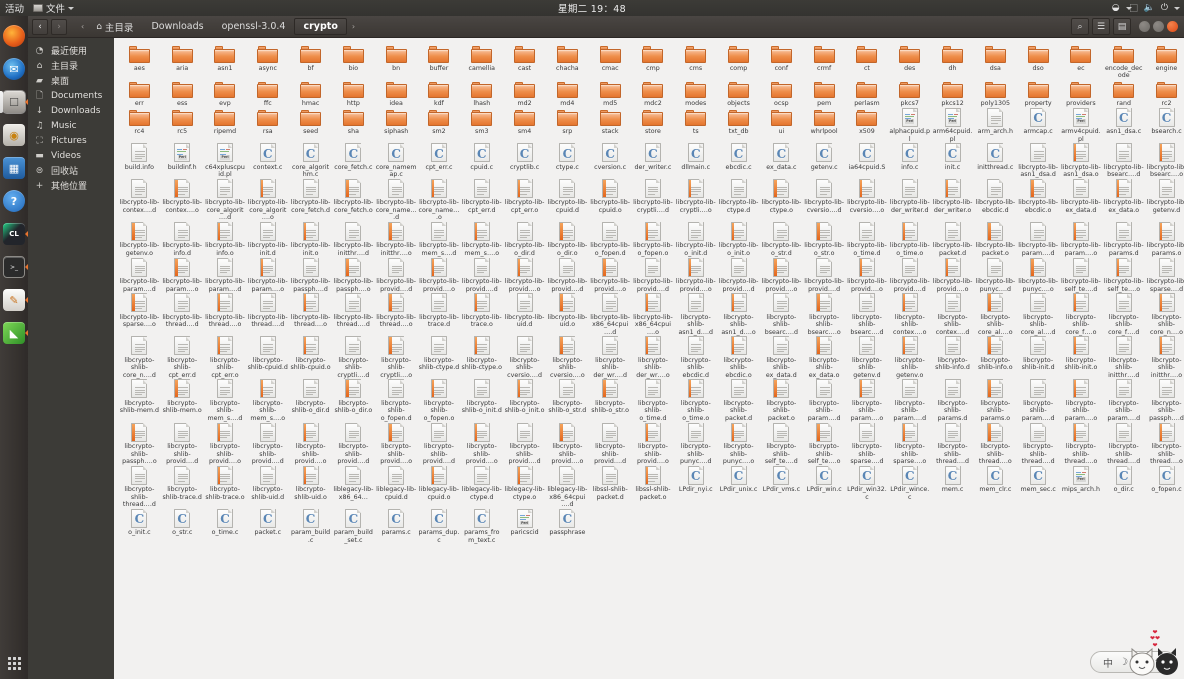 The height and width of the screenshot is (679, 1184). I want to click on file-item: libcrypto-shlib-core_al….d, so click(1038, 314).